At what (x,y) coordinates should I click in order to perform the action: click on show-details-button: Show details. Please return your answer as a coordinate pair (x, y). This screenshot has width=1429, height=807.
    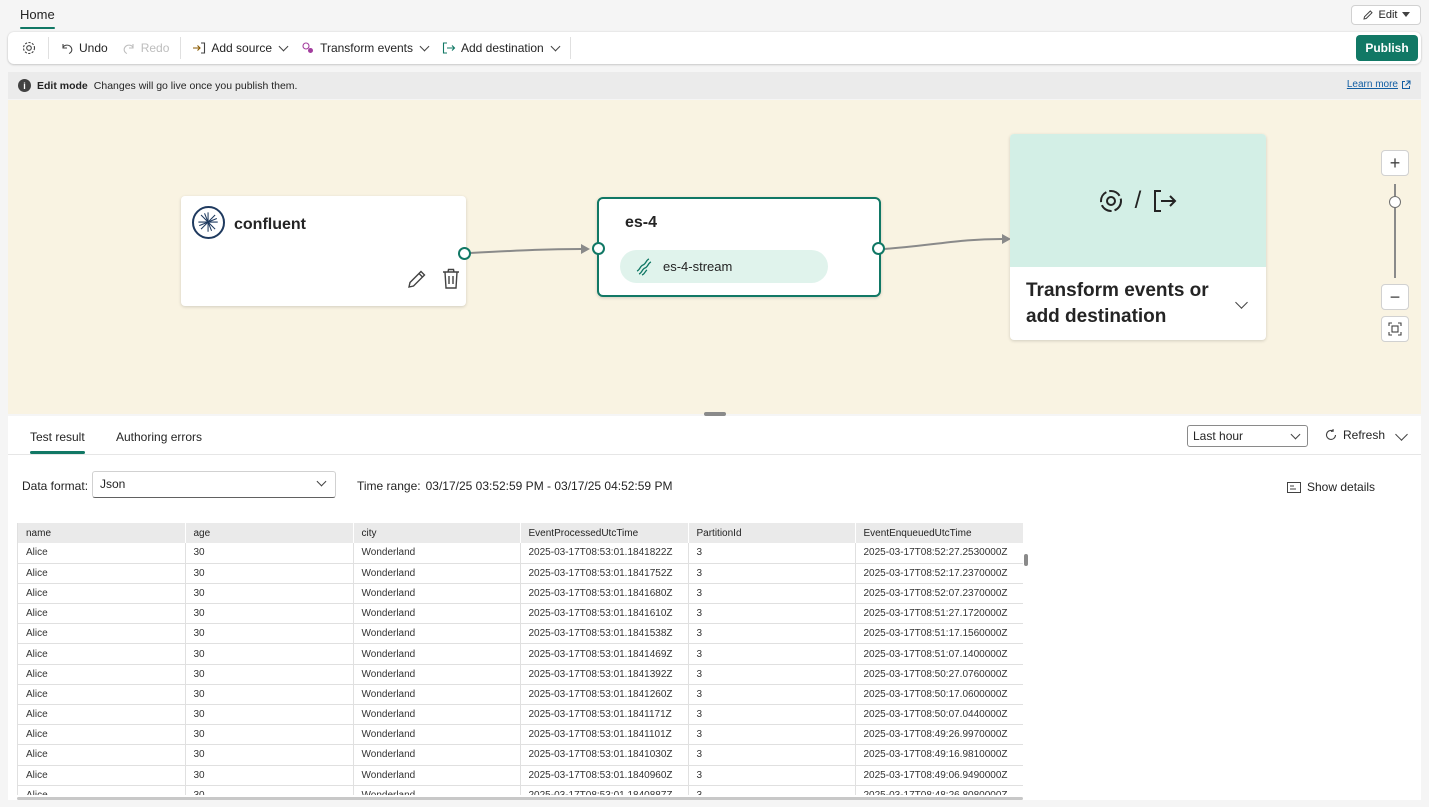
    Looking at the image, I should click on (1331, 487).